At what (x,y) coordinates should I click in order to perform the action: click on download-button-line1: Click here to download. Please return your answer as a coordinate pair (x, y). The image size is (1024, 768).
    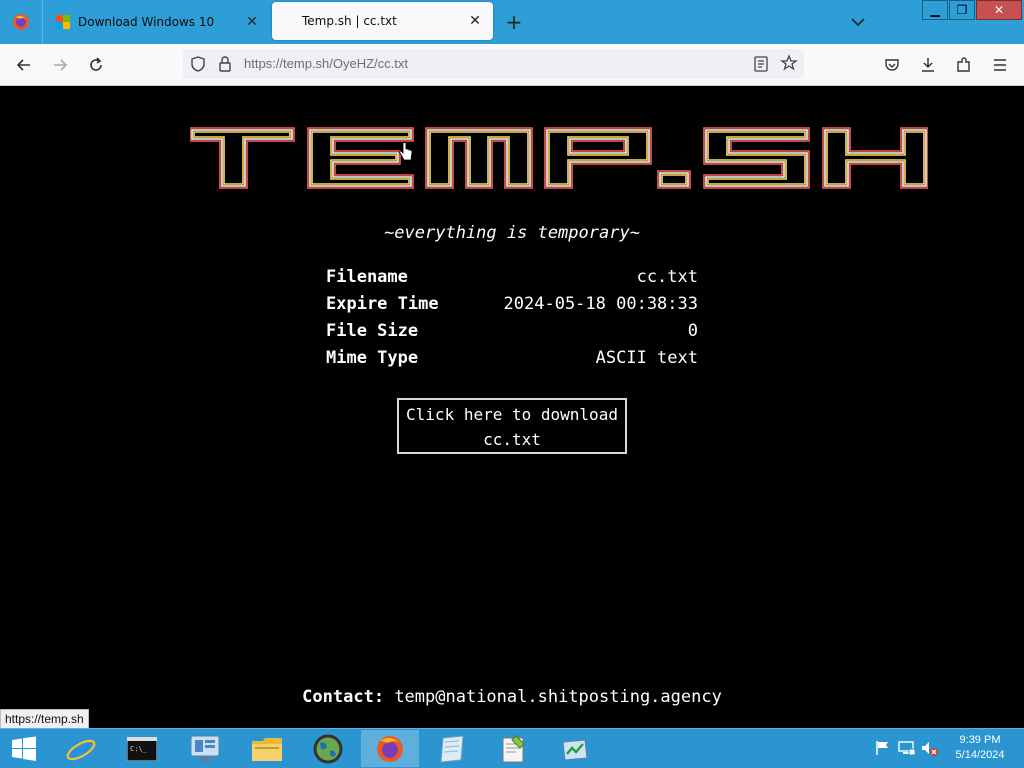
    Looking at the image, I should click on (512, 414).